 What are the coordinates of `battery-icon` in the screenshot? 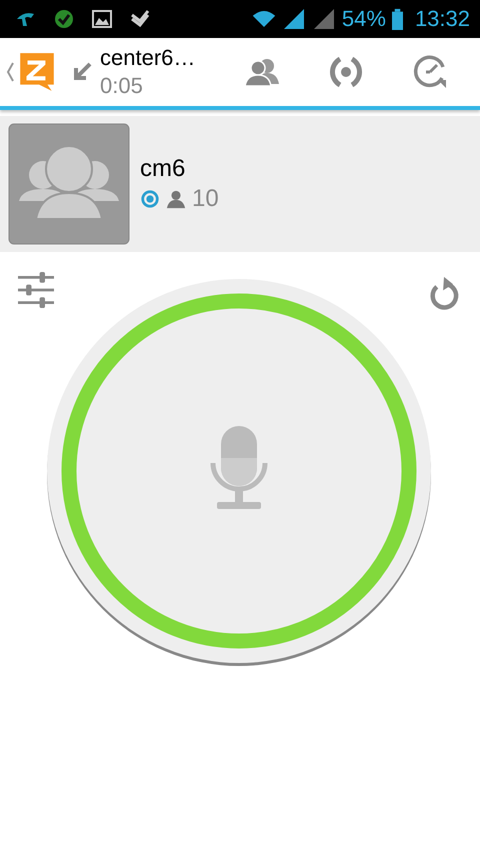 It's located at (397, 19).